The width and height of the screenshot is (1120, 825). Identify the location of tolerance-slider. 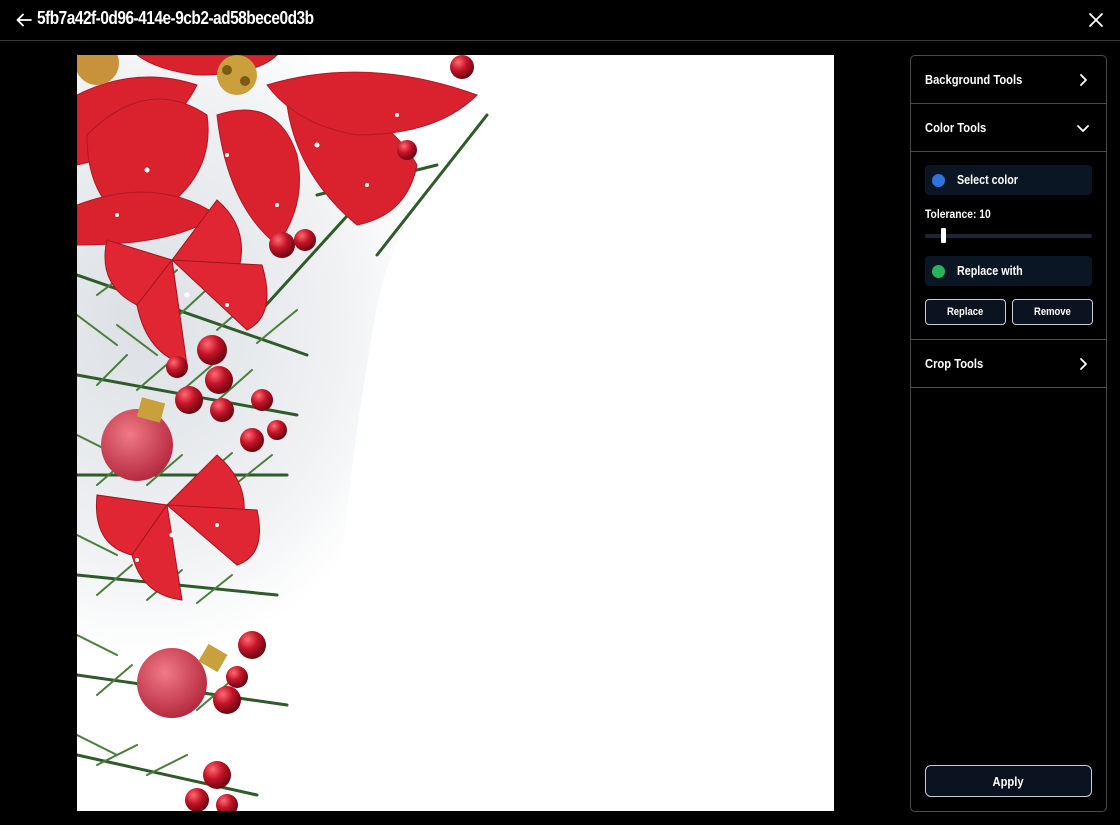
(1008, 235).